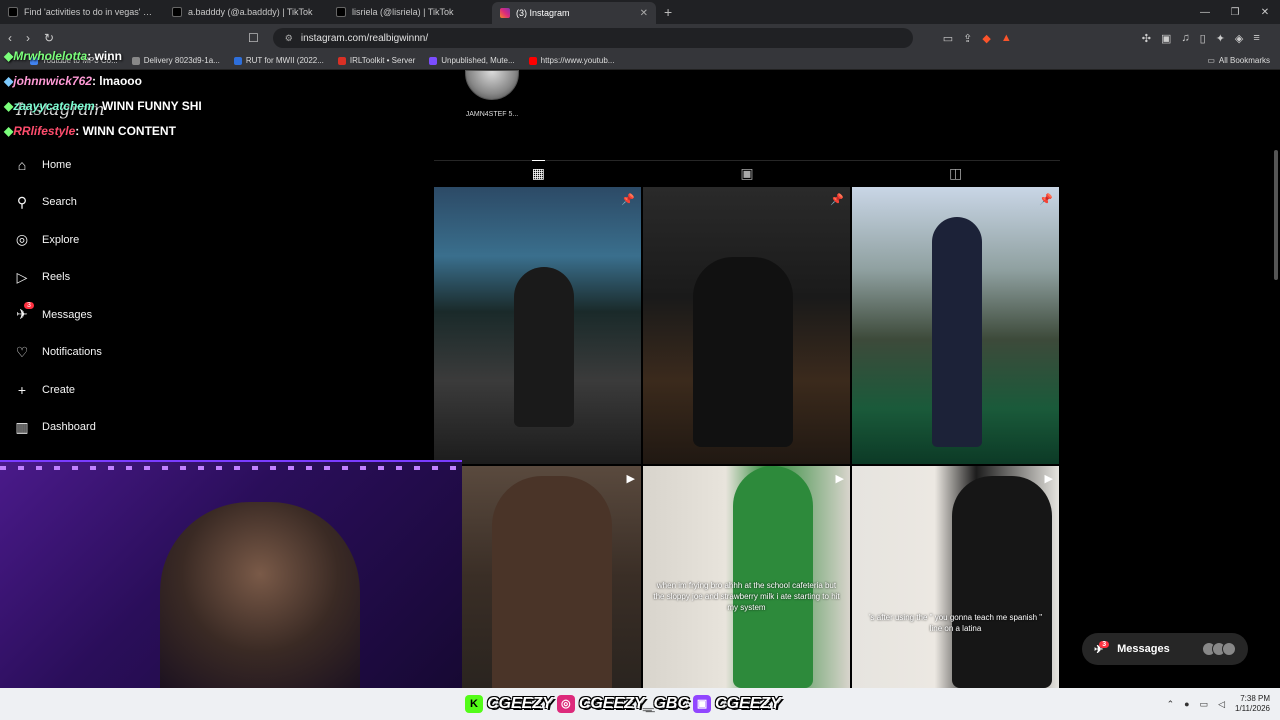 Image resolution: width=1280 pixels, height=720 pixels. I want to click on microphone-icon: ●, so click(1186, 704).